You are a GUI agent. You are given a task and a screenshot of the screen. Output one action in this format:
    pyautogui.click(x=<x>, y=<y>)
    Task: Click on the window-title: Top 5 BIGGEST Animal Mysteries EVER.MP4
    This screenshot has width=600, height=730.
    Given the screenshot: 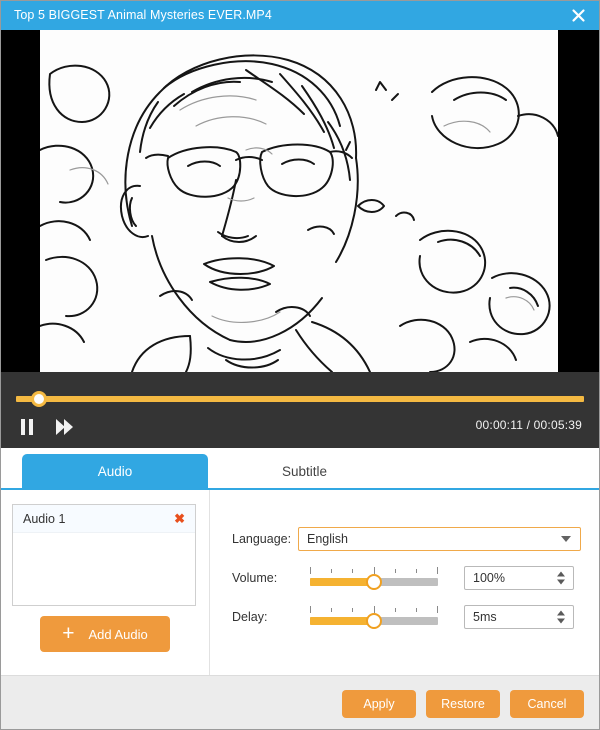 What is the action you would take?
    pyautogui.click(x=143, y=15)
    